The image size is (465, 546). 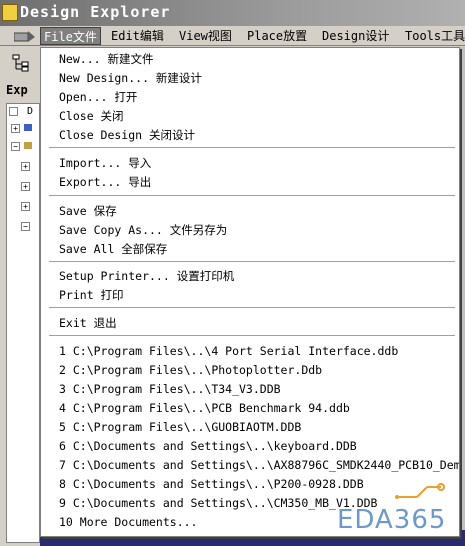 What do you see at coordinates (91, 295) in the screenshot?
I see `menu-item-print: Print 打印` at bounding box center [91, 295].